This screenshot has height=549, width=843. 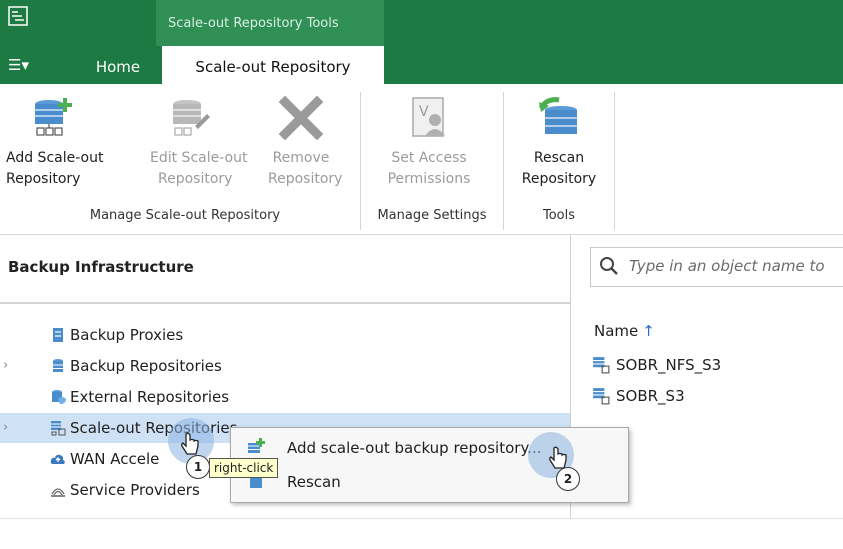 I want to click on tree-item-external-repositories: External Repositories, so click(x=285, y=397).